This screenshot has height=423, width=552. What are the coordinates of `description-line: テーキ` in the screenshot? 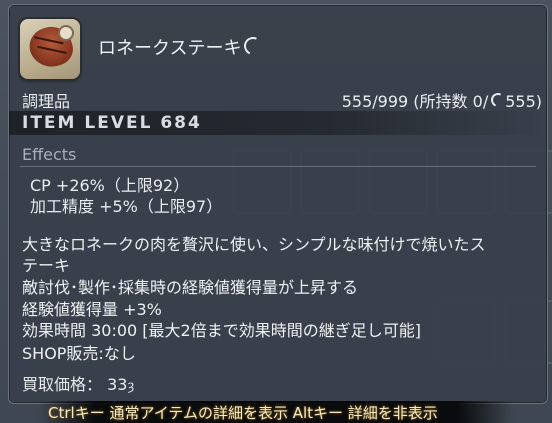 It's located at (46, 265).